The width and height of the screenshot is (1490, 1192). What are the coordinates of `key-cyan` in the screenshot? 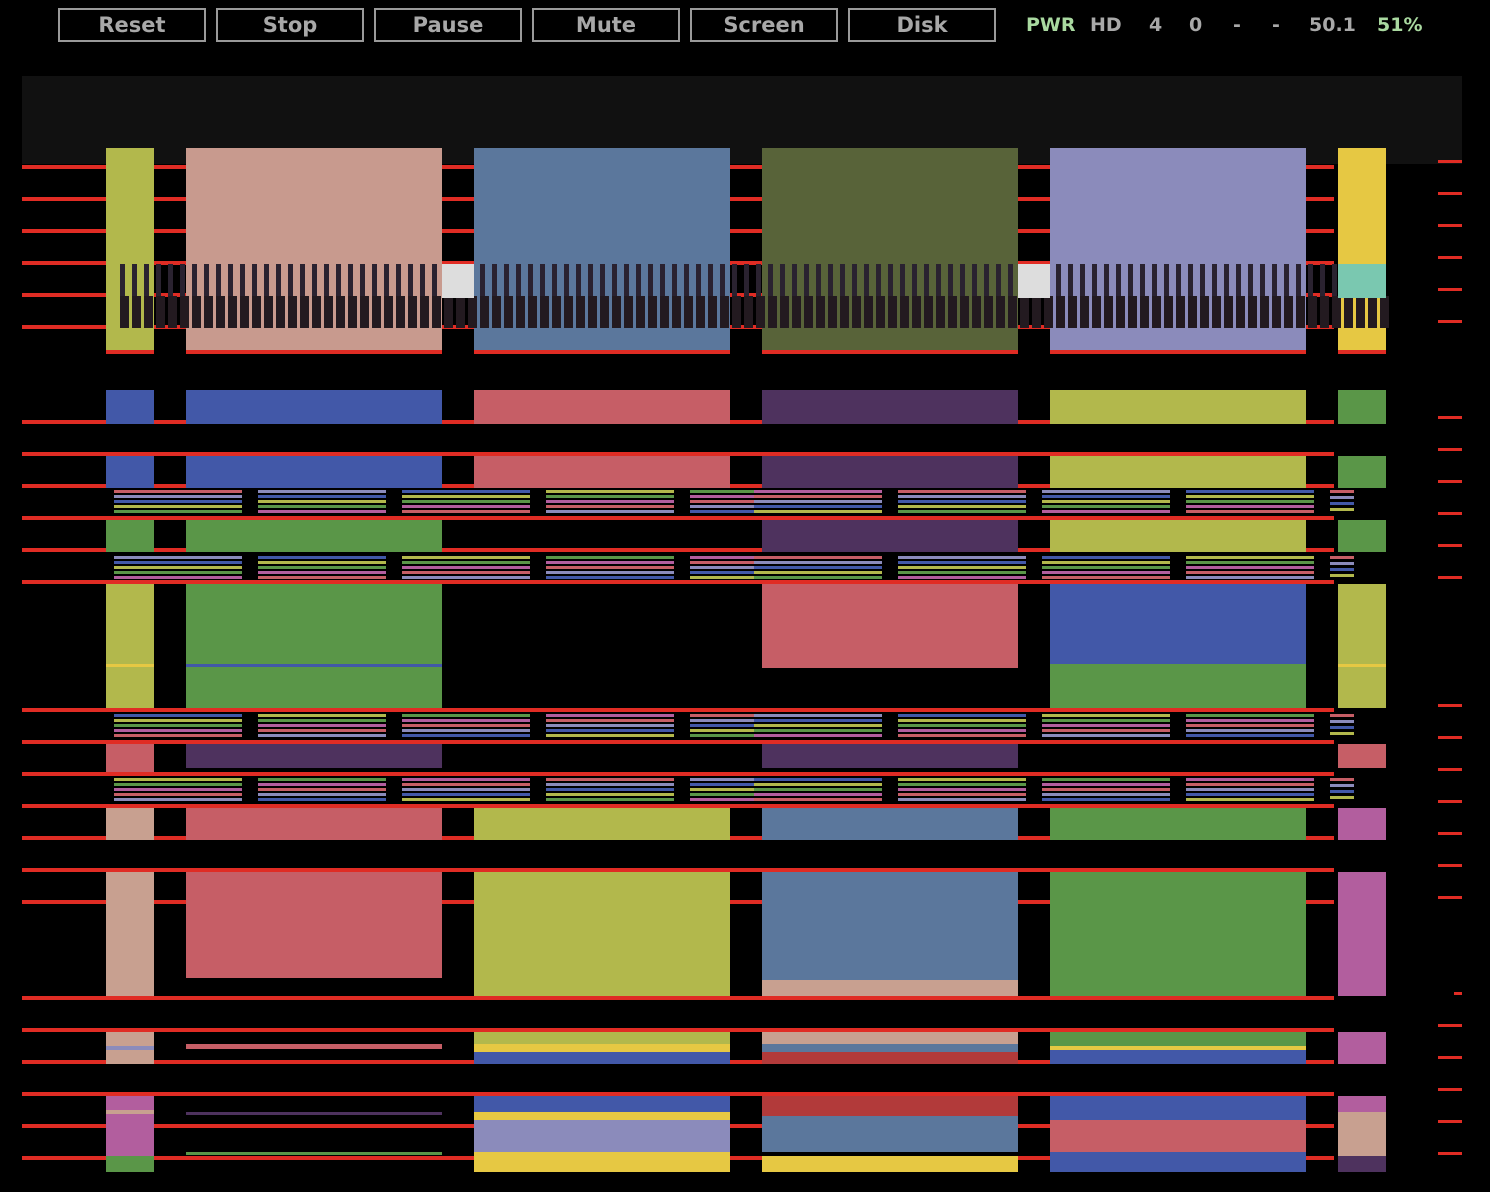 It's located at (1362, 281).